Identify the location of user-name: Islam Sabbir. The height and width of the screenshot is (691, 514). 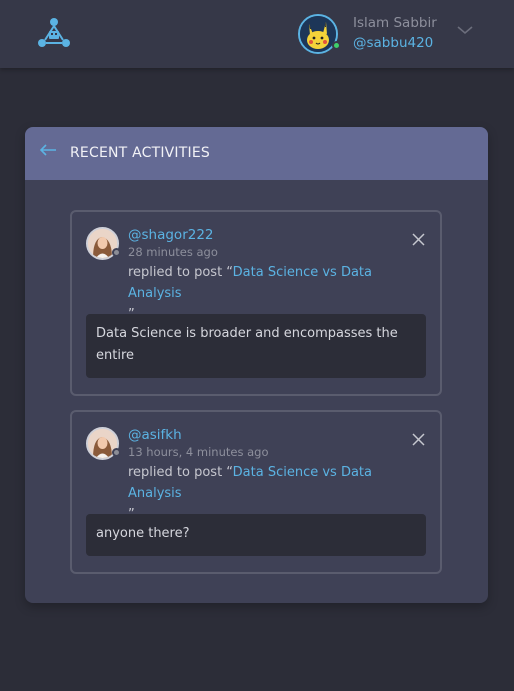
(395, 23).